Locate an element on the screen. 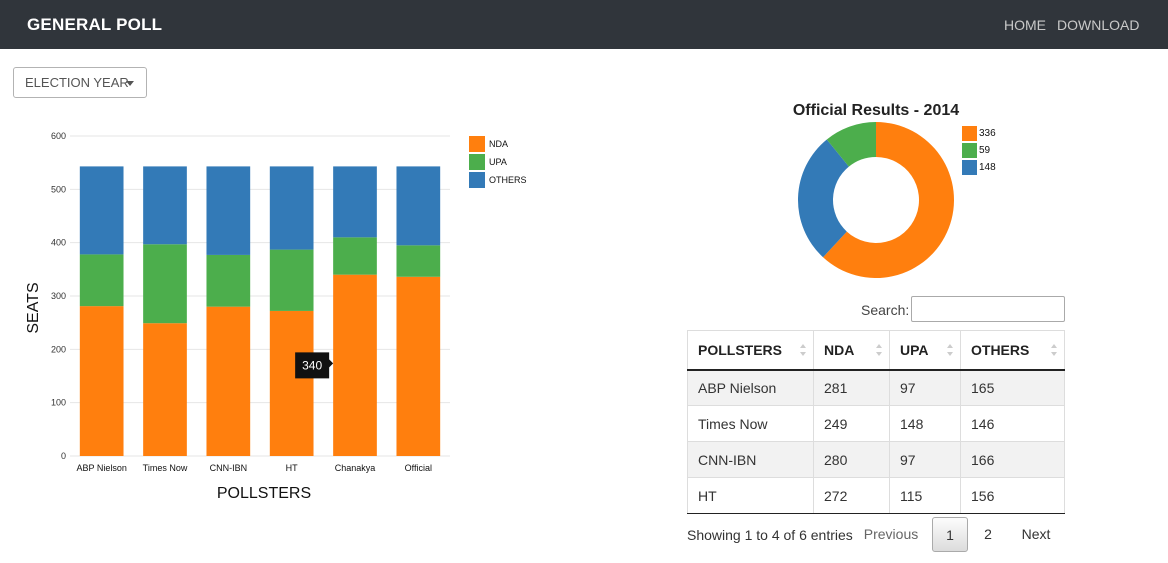 The height and width of the screenshot is (563, 1168). brand-title: GENERAL POLL is located at coordinates (94, 25).